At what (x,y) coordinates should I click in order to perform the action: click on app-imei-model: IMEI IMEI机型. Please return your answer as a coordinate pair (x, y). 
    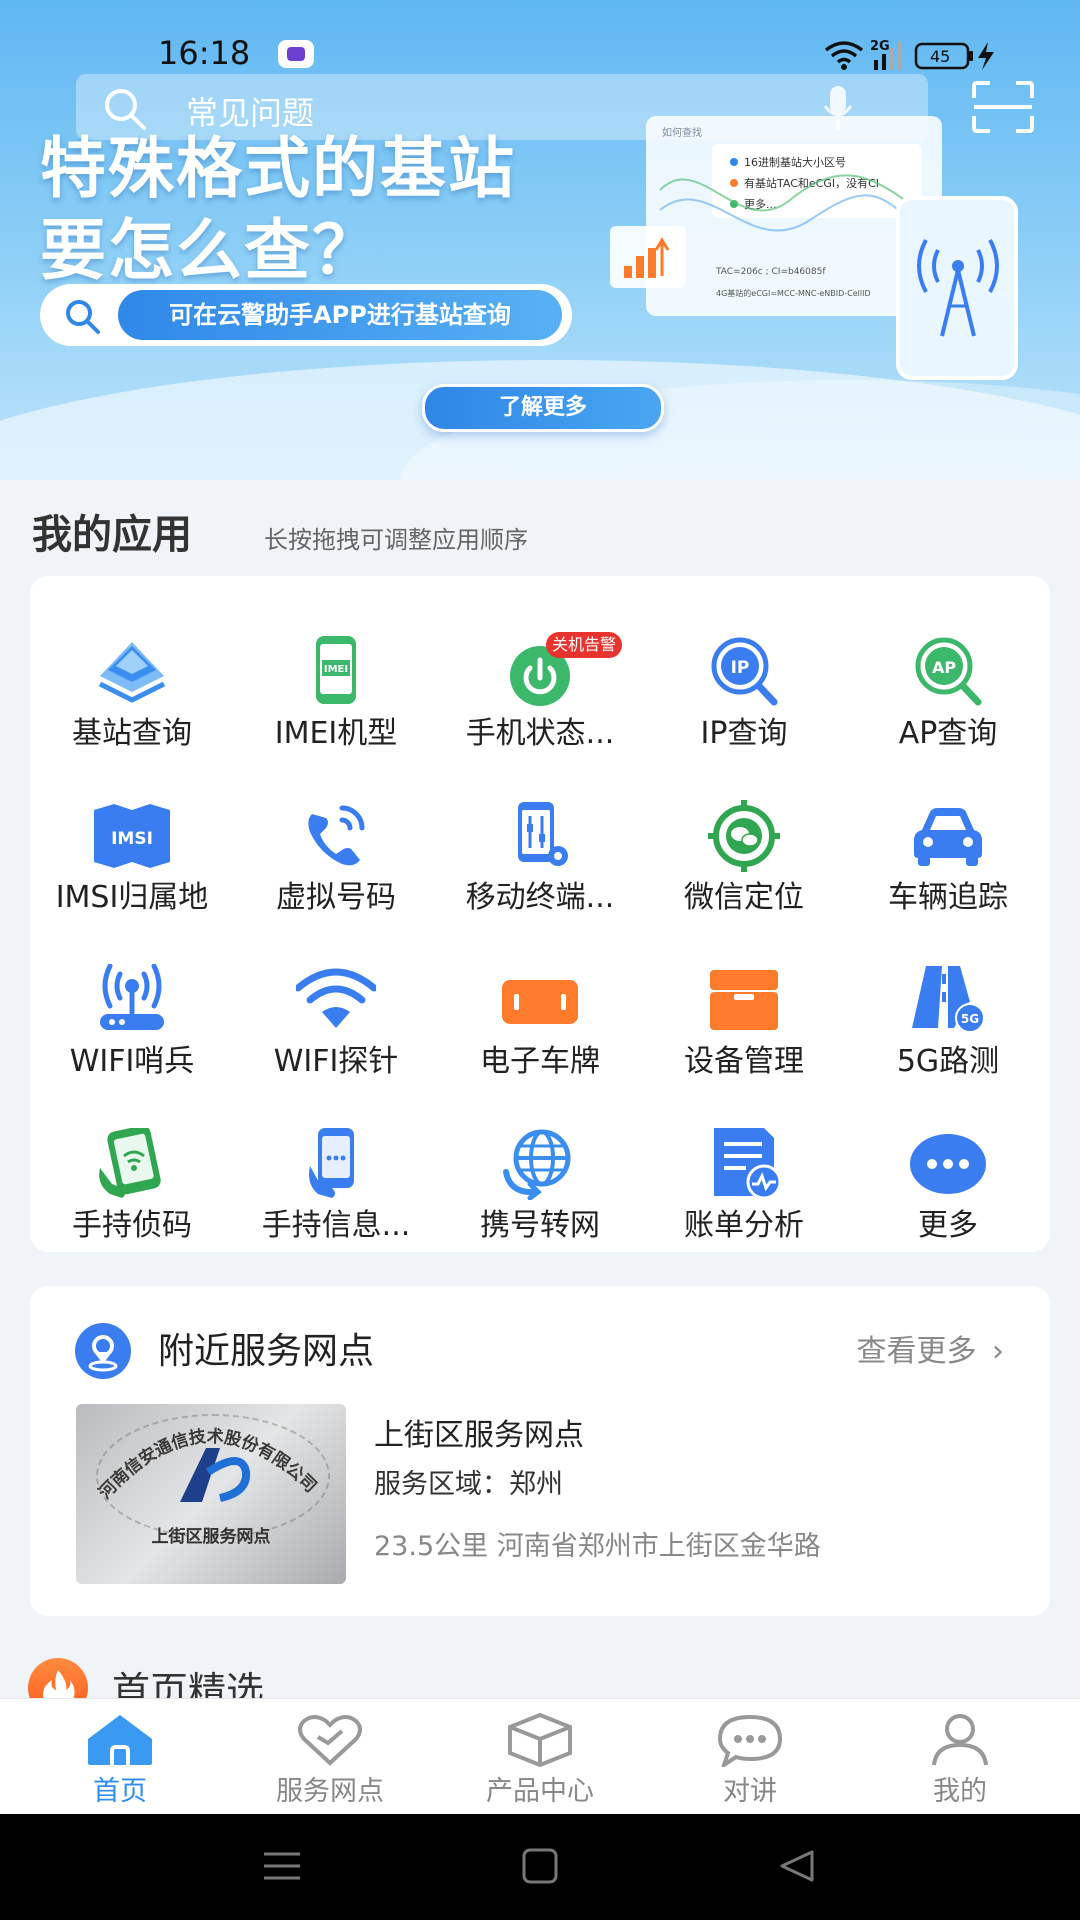
    Looking at the image, I should click on (336, 701).